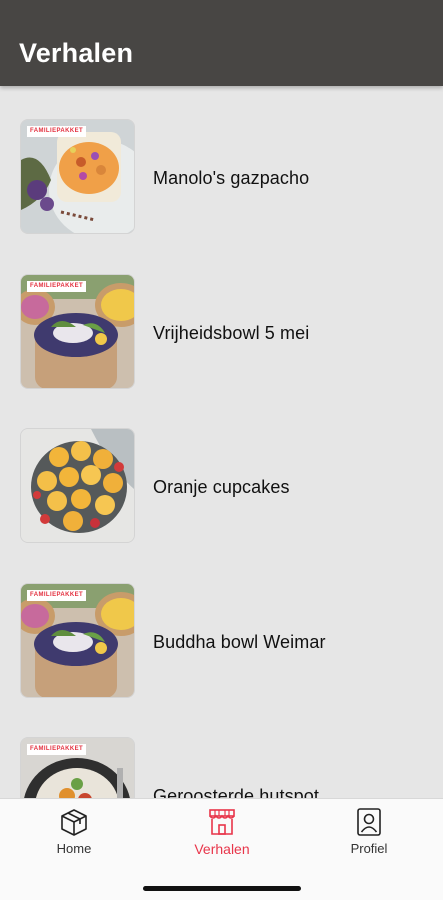 This screenshot has height=900, width=443. What do you see at coordinates (221, 768) in the screenshot?
I see `story-item-hutspot: FAMILIEPAKKET Geroosterde hutspot` at bounding box center [221, 768].